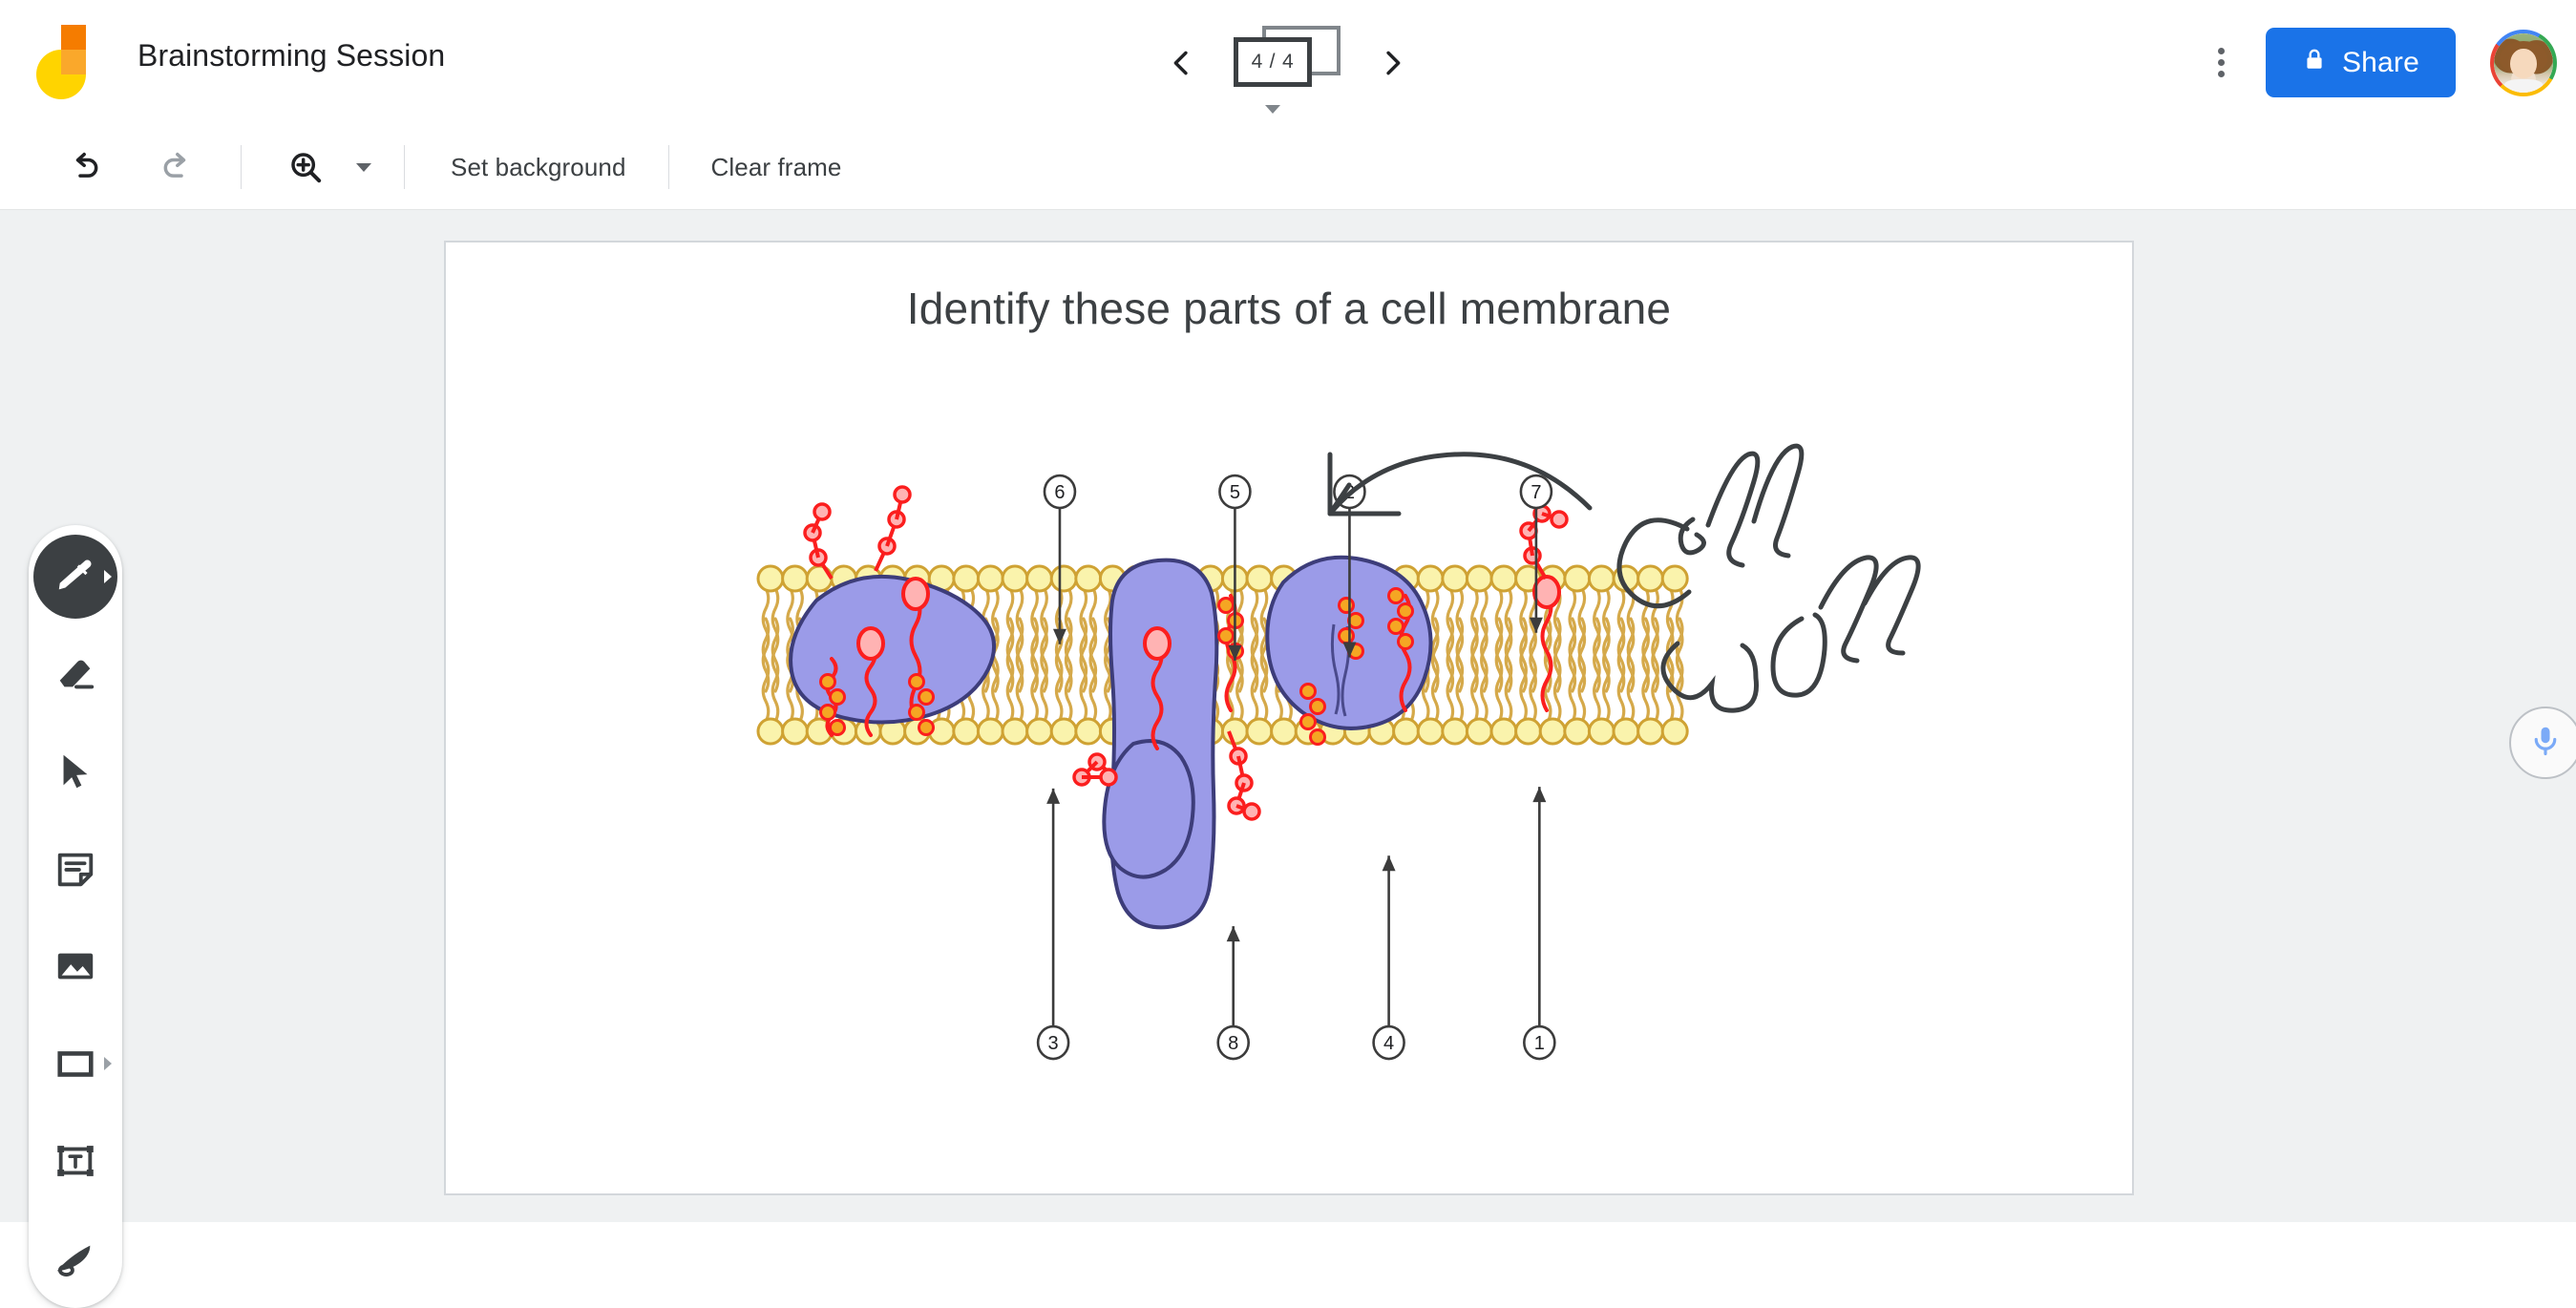 This screenshot has height=1308, width=2576. I want to click on frame-stack-front-icon: 4 / 4, so click(1273, 62).